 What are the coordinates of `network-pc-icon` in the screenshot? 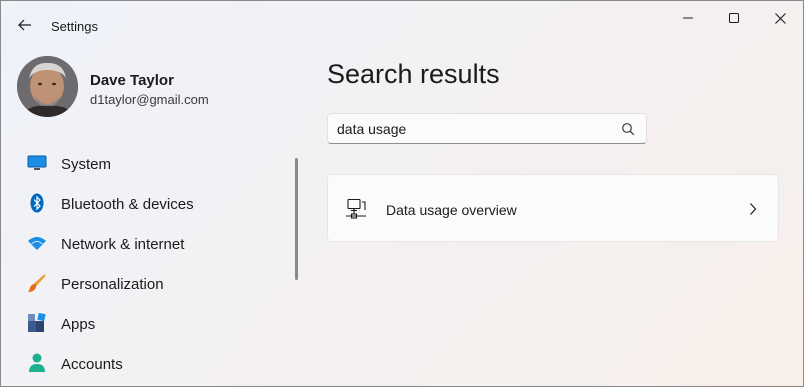 It's located at (356, 208).